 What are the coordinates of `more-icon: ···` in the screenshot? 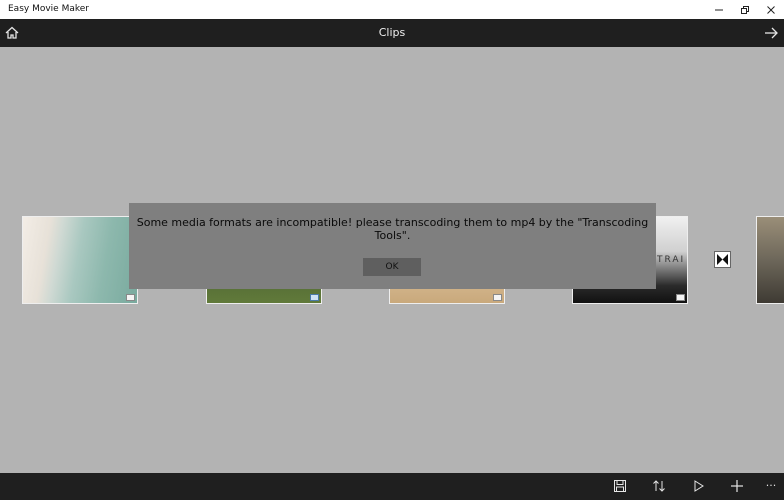 It's located at (771, 485).